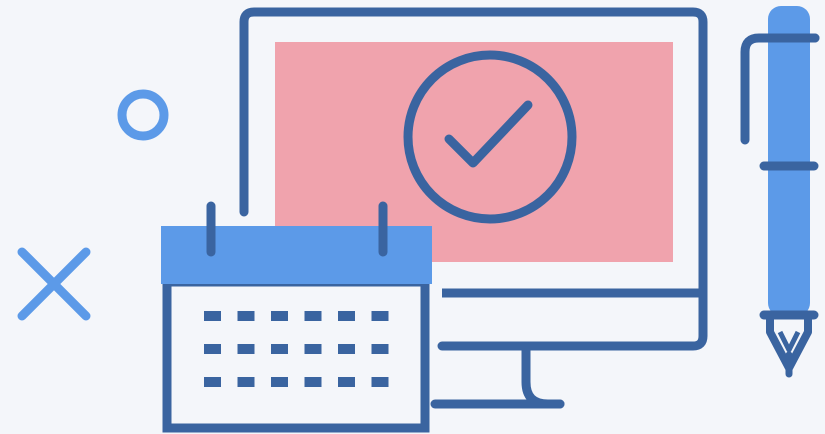 The width and height of the screenshot is (825, 434). Describe the element at coordinates (789, 341) in the screenshot. I see `pen-nib-tip` at that location.